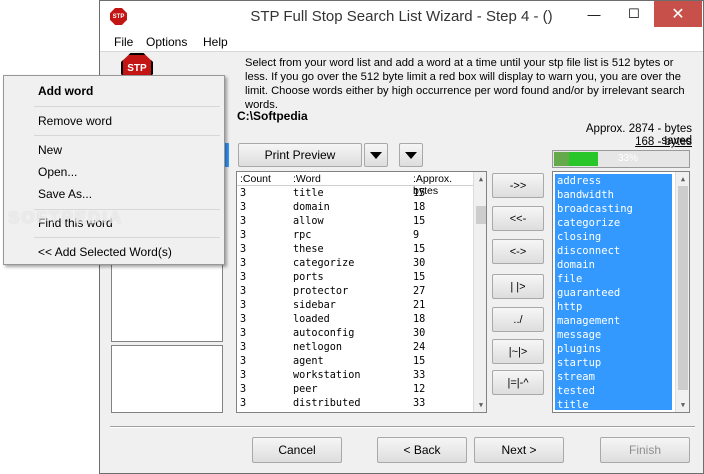 This screenshot has width=704, height=474. What do you see at coordinates (645, 450) in the screenshot?
I see `finish-button: Finish` at bounding box center [645, 450].